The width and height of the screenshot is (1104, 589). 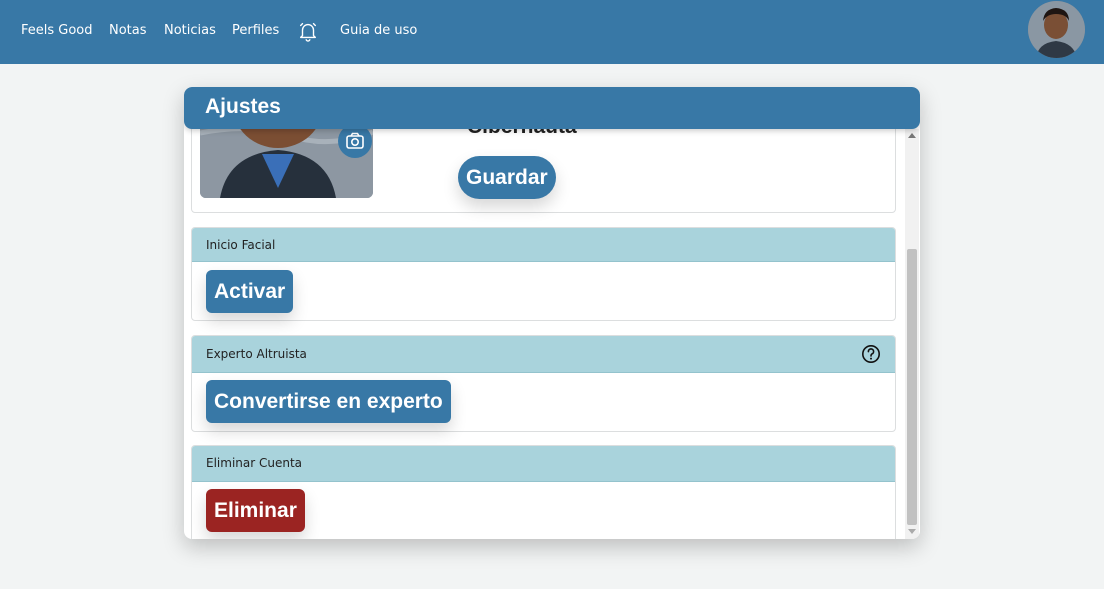 What do you see at coordinates (912, 135) in the screenshot?
I see `scroll-up-arrow` at bounding box center [912, 135].